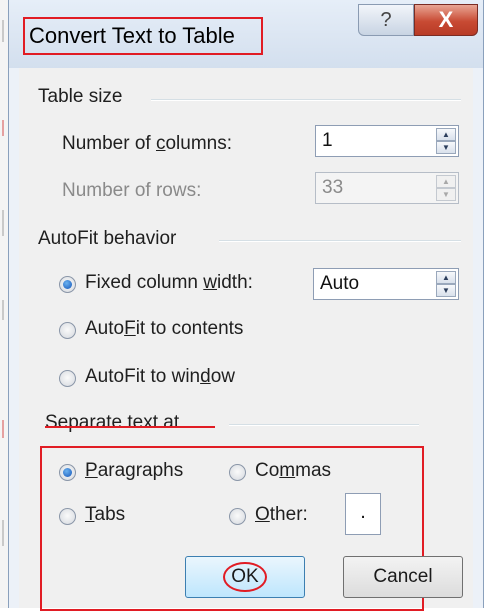 The width and height of the screenshot is (491, 611). What do you see at coordinates (80, 96) in the screenshot?
I see `table-size-group-label: Table size` at bounding box center [80, 96].